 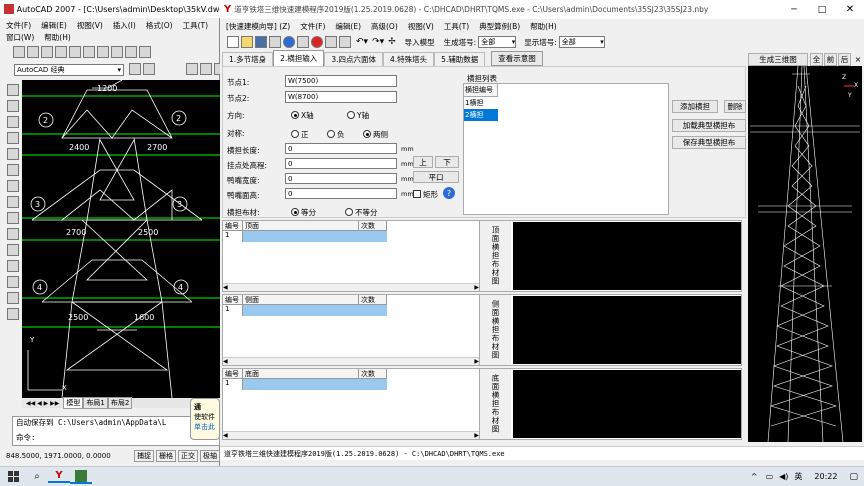 I want to click on symmetry-negative-radio: 负, so click(x=336, y=134).